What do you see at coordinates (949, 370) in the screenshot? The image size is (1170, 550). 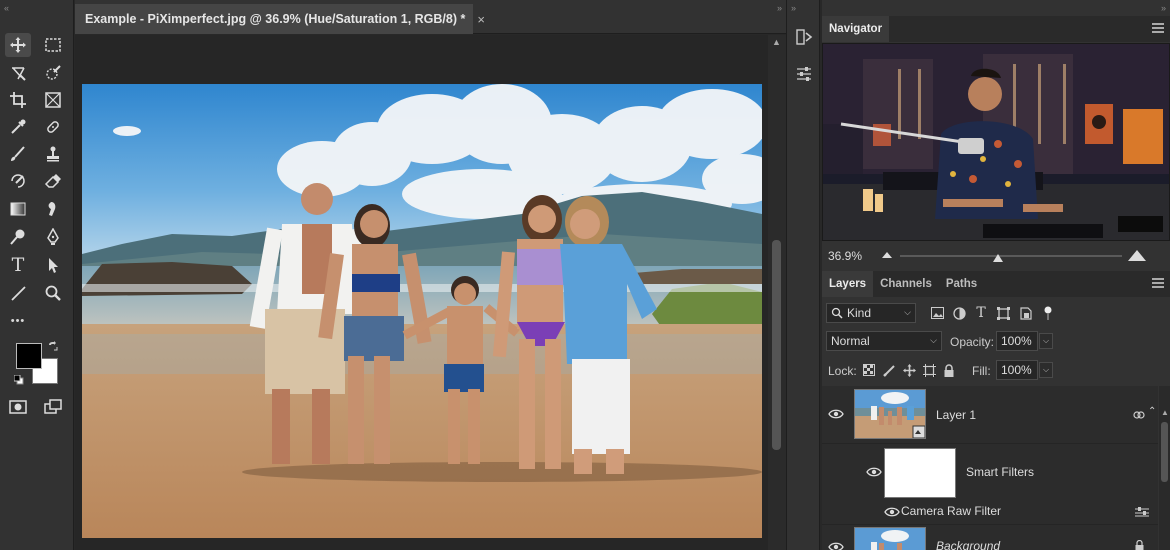 I see `lock-all-icon` at bounding box center [949, 370].